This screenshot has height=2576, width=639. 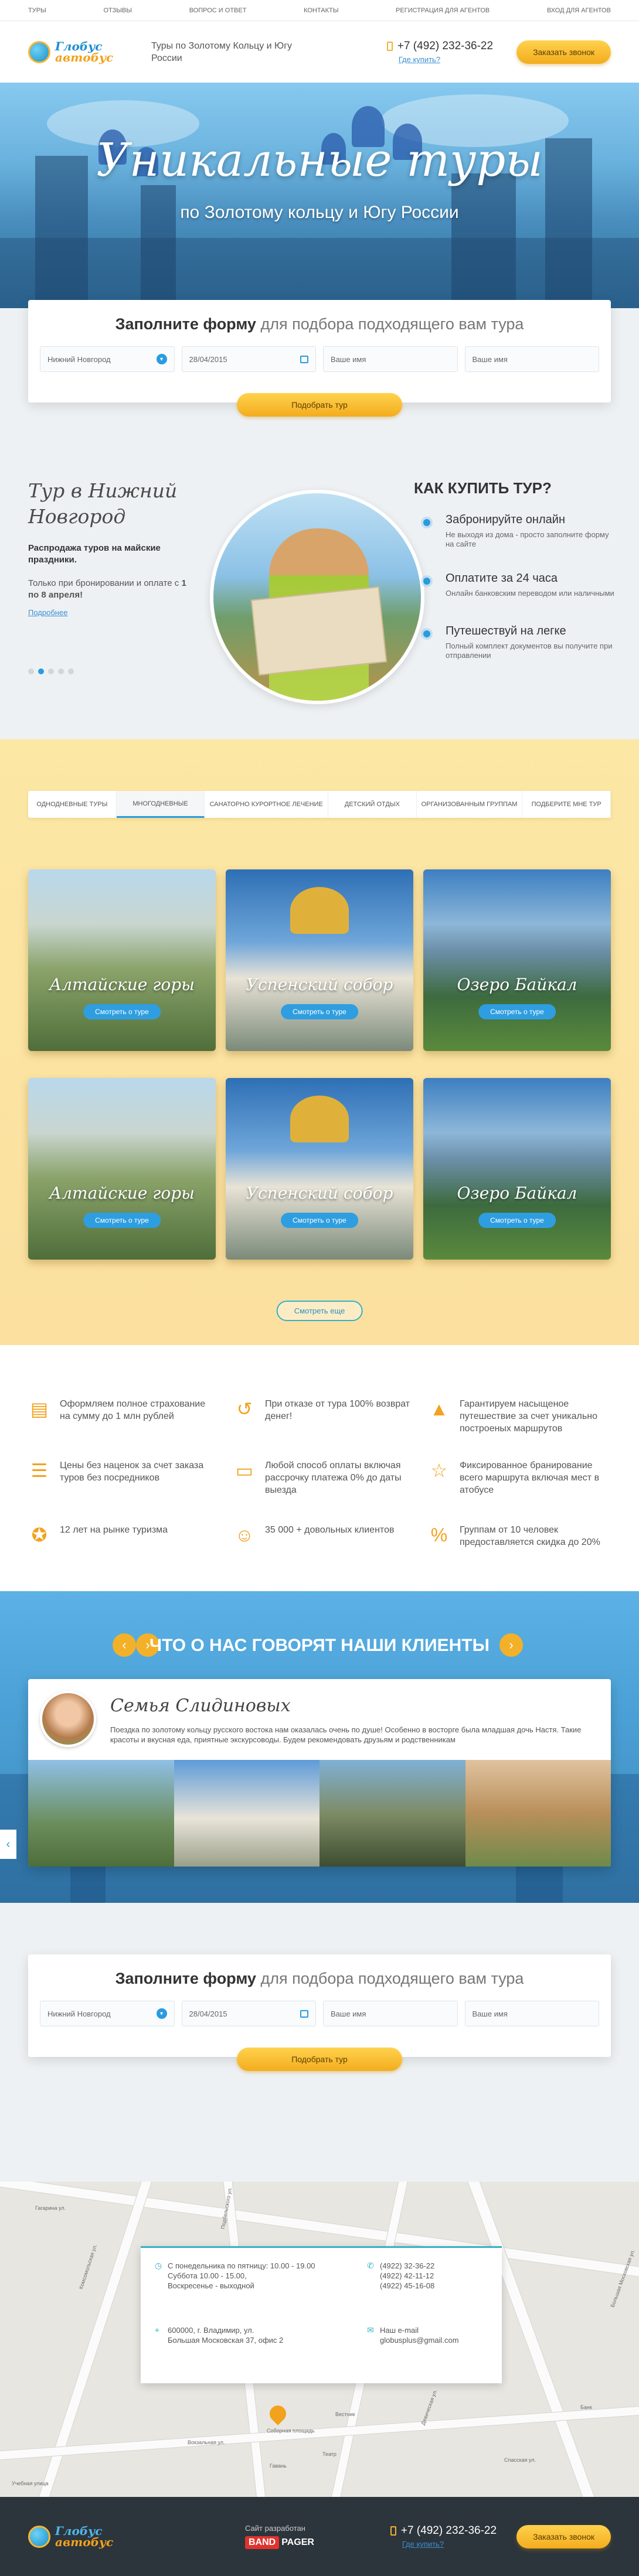 I want to click on nav-faq: Вопрос и ответ, so click(x=218, y=10).